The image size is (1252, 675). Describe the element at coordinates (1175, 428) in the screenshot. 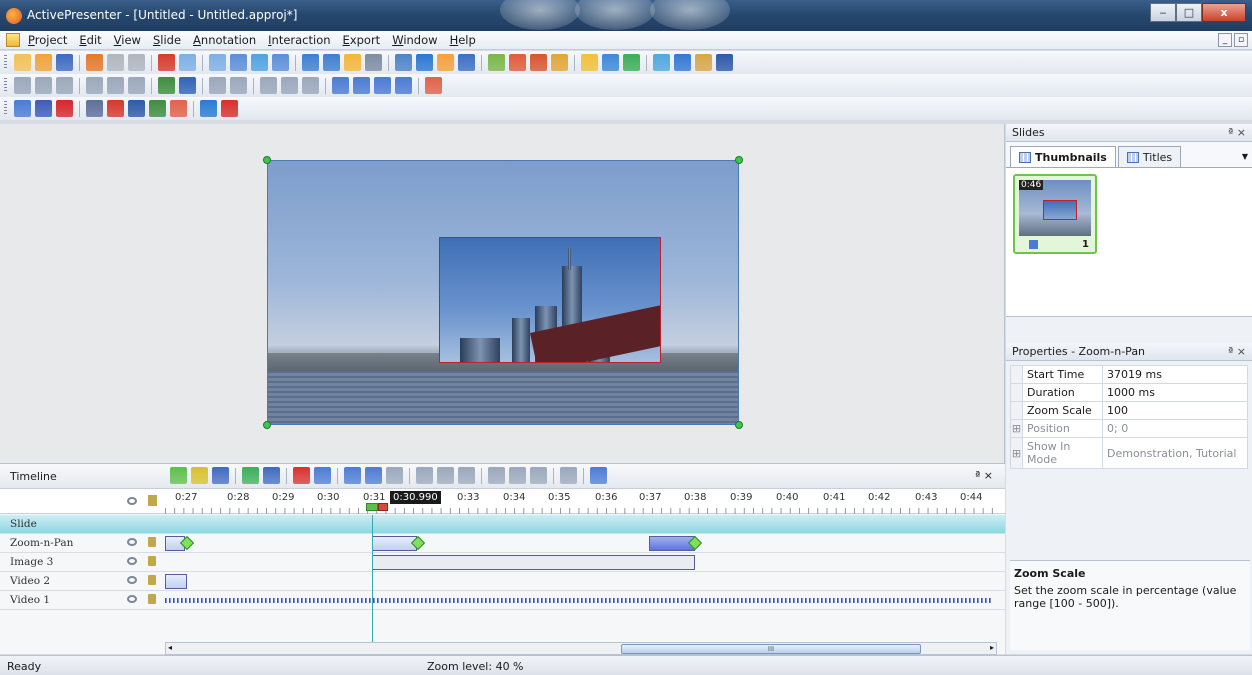

I see `property-value: 0; 0` at that location.